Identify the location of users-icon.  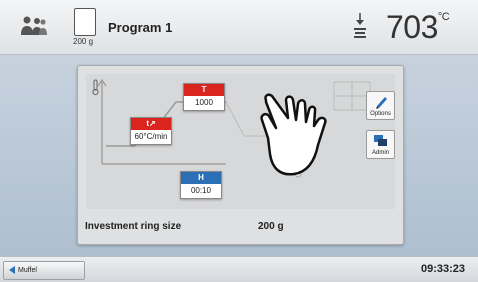
(34, 26).